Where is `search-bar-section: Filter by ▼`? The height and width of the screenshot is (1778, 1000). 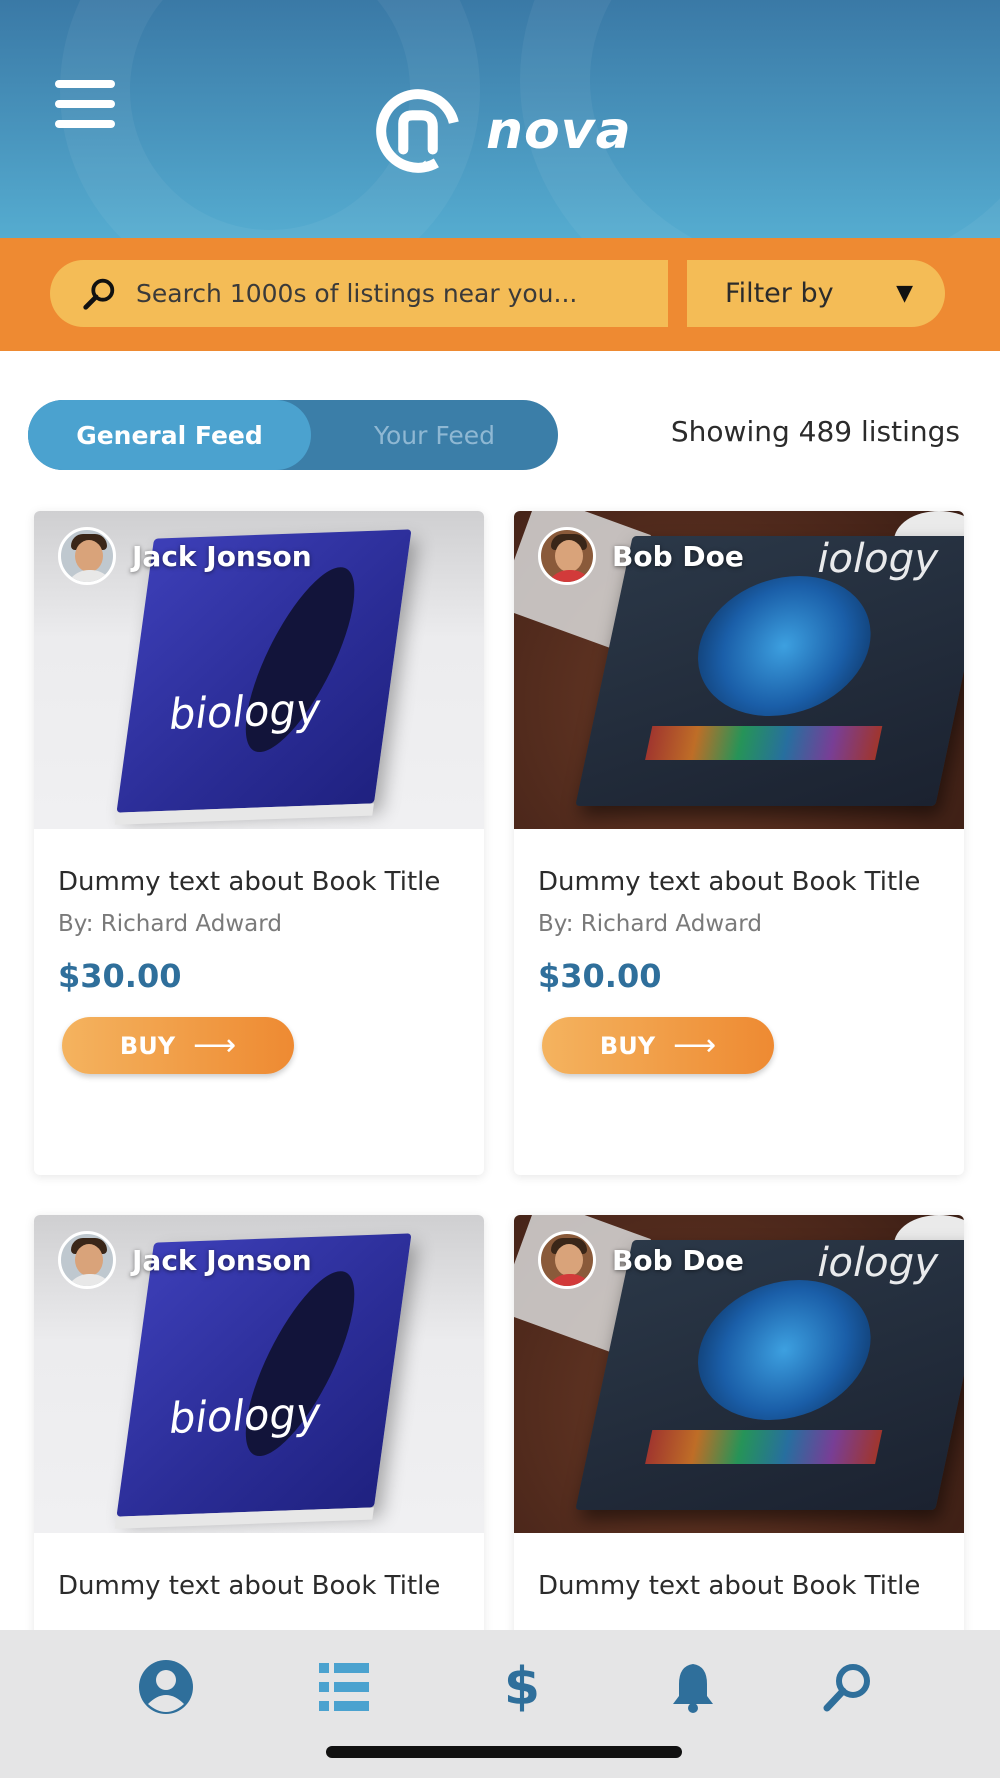
search-bar-section: Filter by ▼ is located at coordinates (500, 294).